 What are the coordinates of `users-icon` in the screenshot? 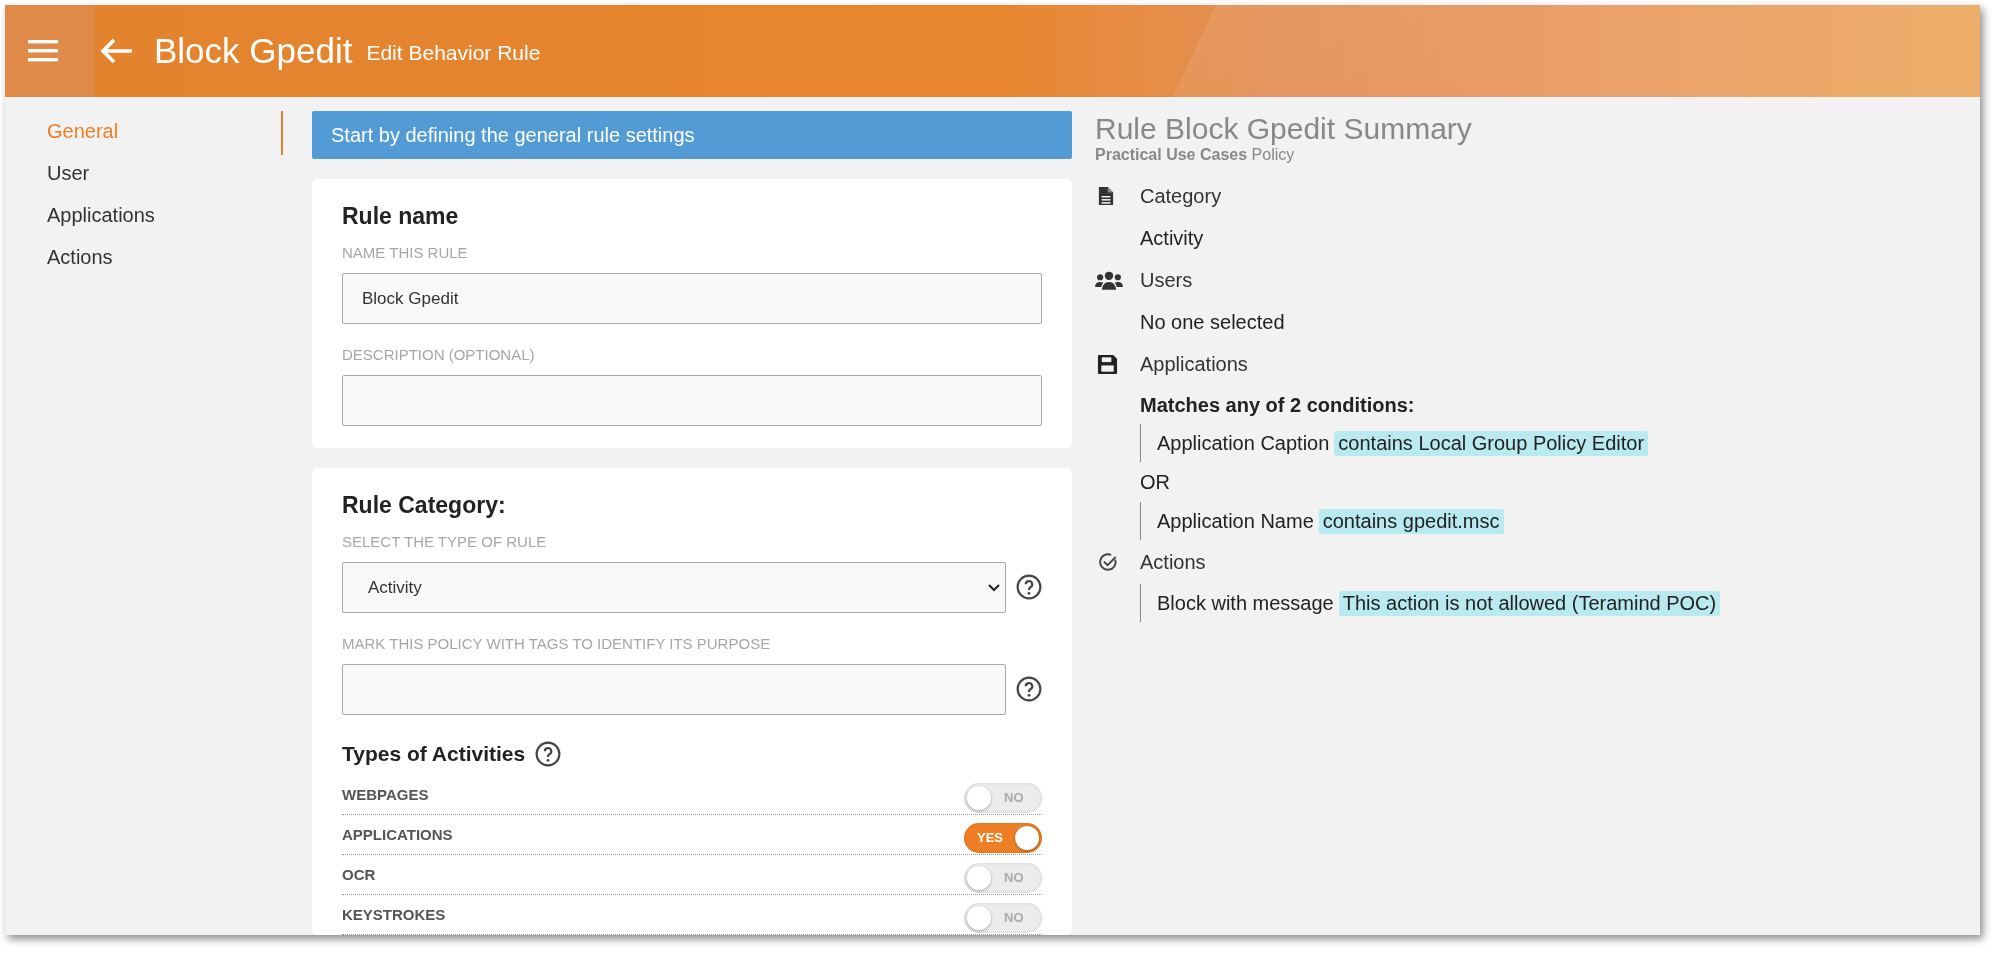 It's located at (1109, 280).